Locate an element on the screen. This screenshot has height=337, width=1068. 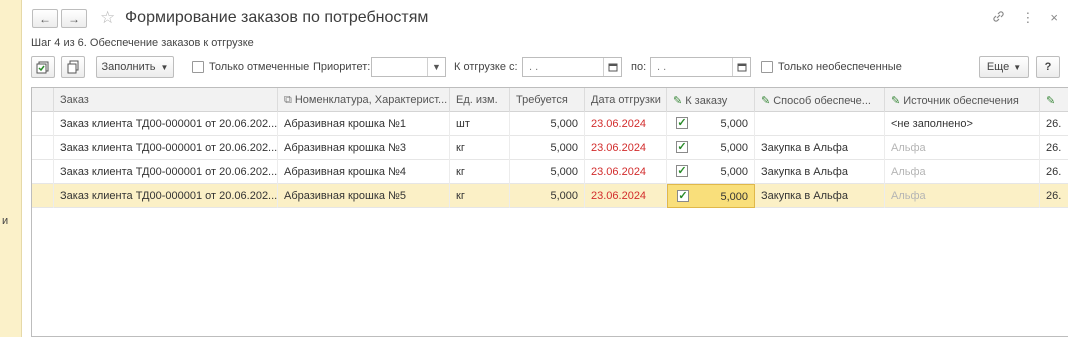
item-cell: Абразивная крошка №1 is located at coordinates (364, 124).